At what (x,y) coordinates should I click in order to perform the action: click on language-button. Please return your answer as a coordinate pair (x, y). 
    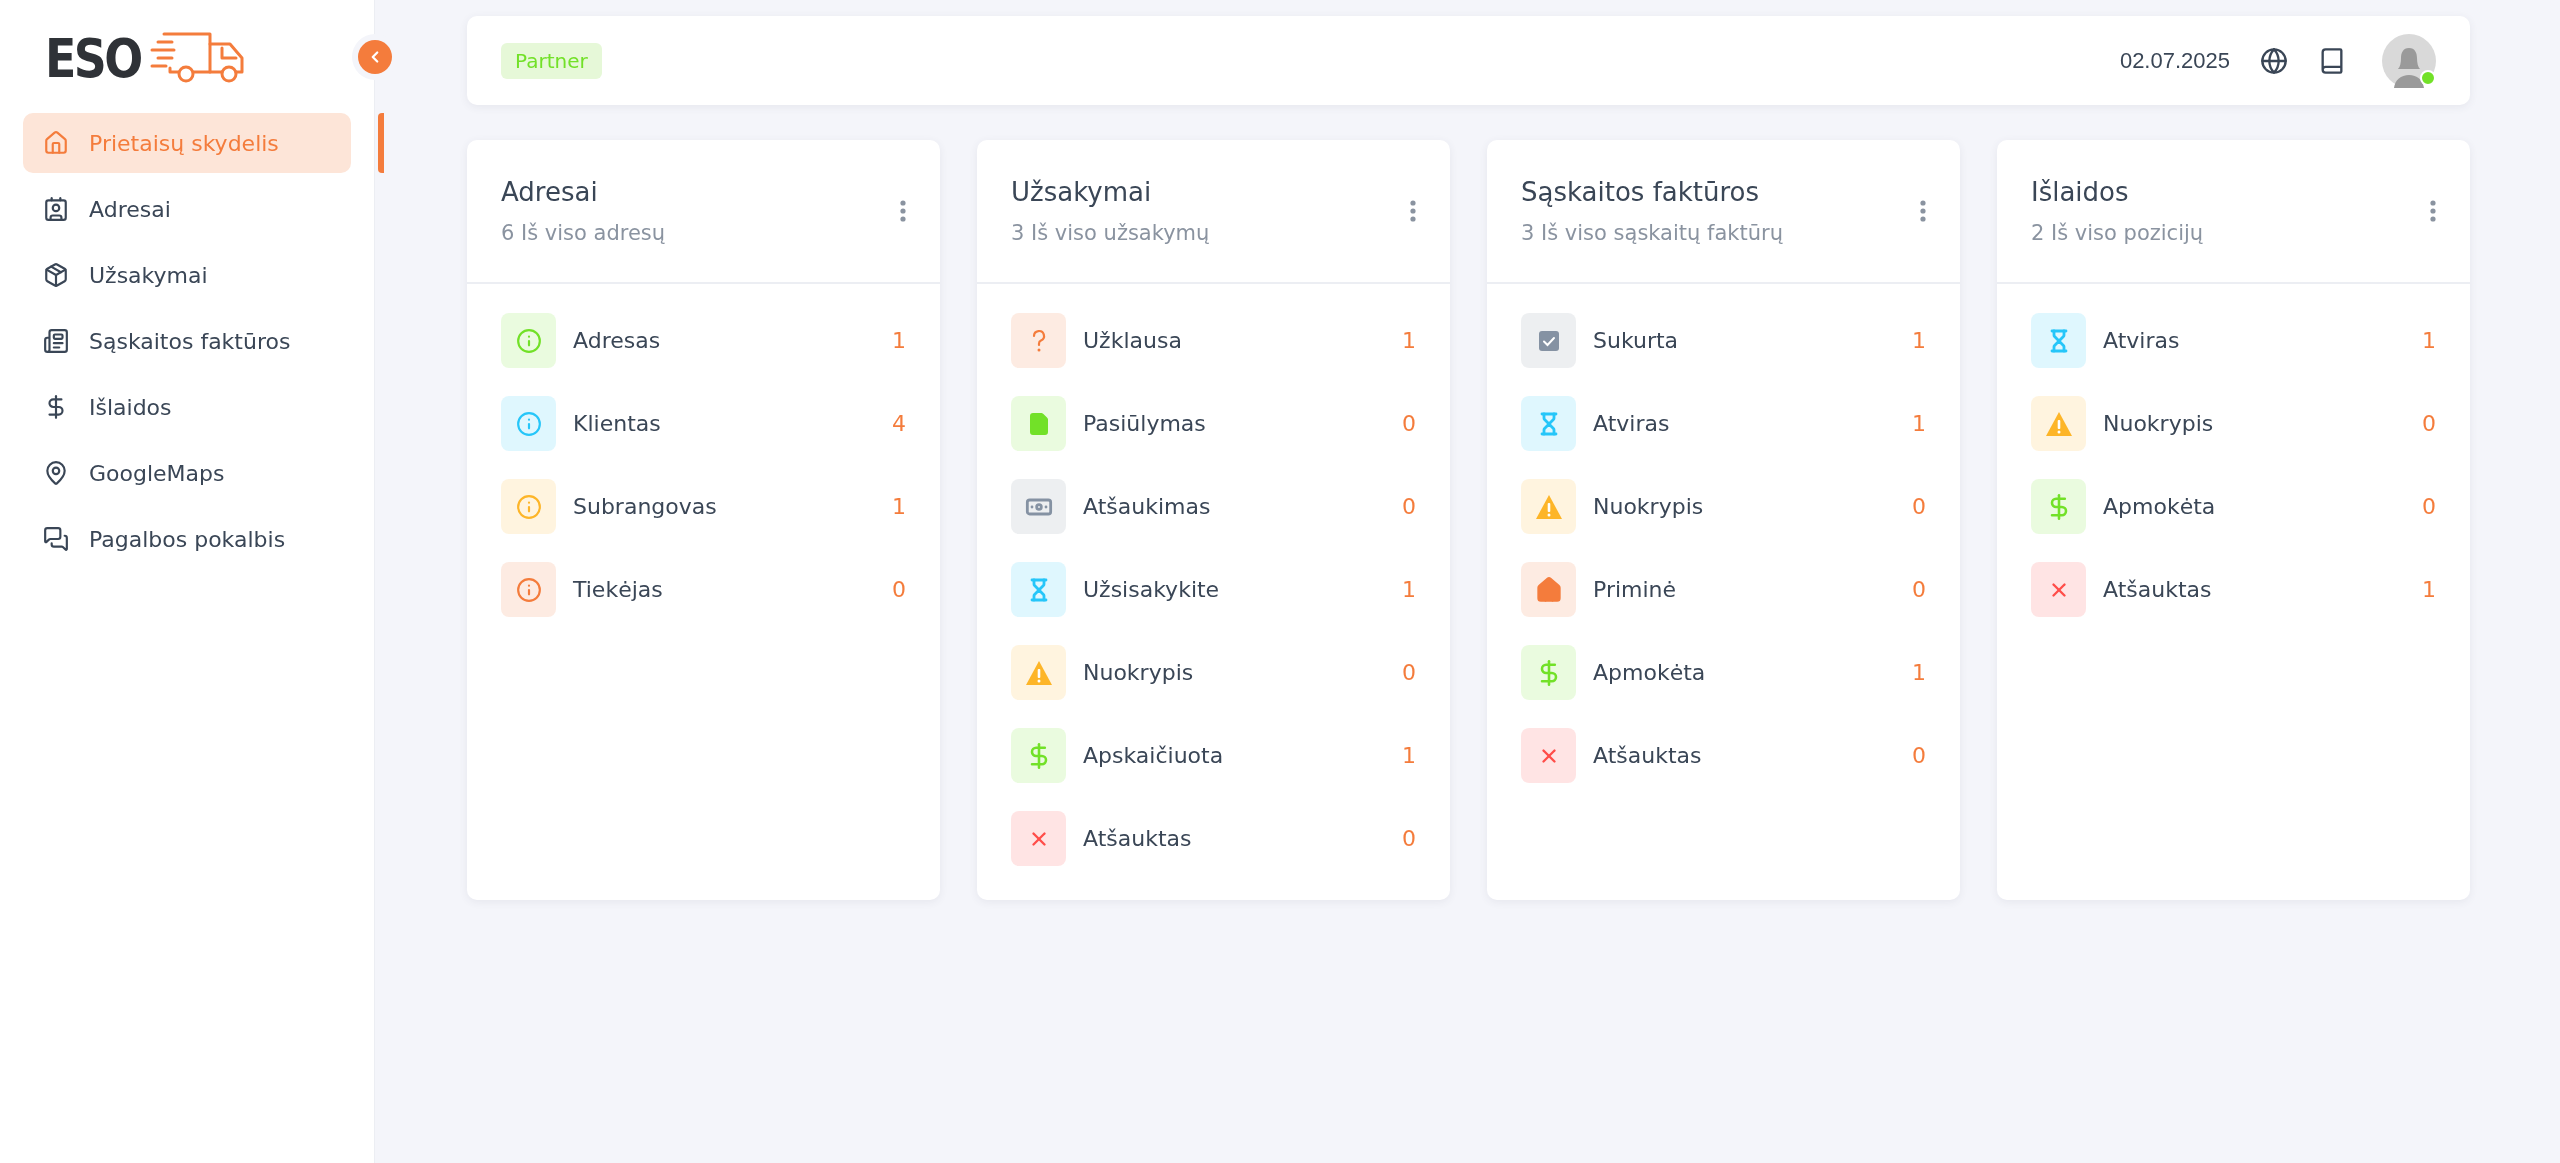
    Looking at the image, I should click on (2274, 60).